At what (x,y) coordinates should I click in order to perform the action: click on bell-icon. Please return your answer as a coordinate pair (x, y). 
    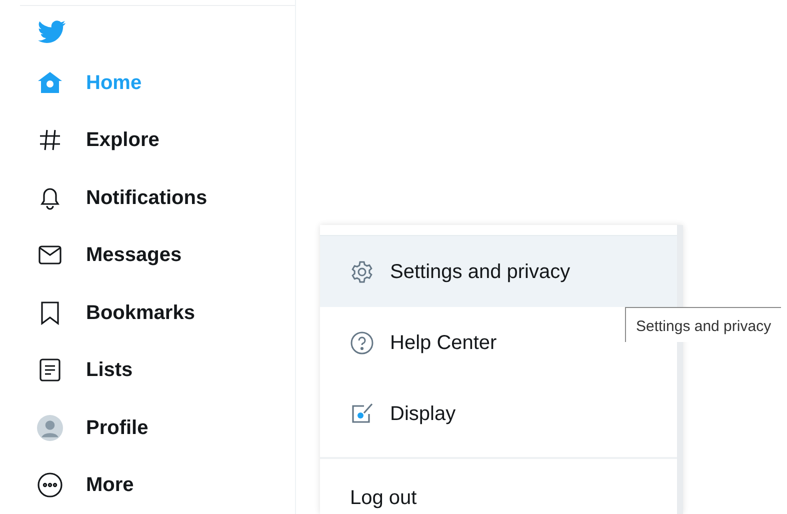
    Looking at the image, I should click on (50, 198).